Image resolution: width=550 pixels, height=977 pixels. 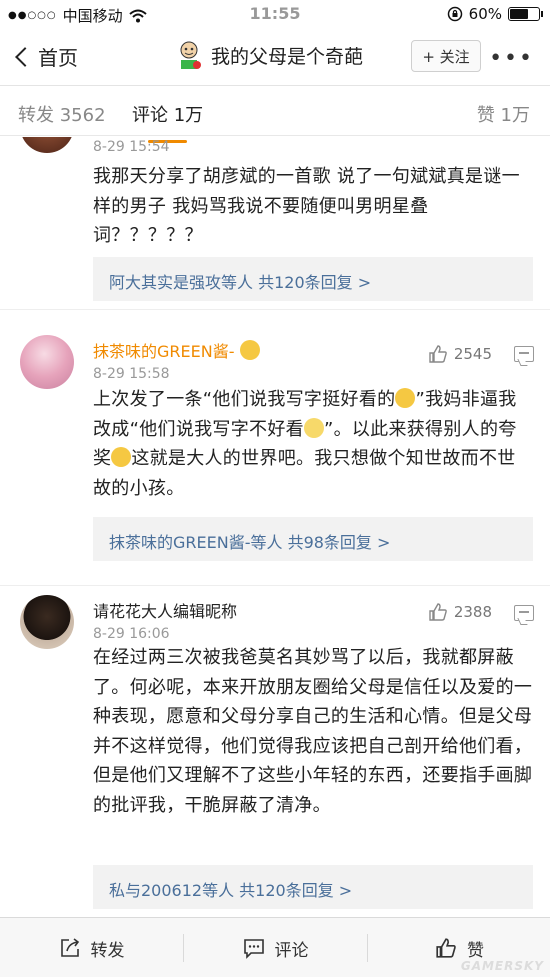 I want to click on back-label: 首页, so click(x=58, y=58).